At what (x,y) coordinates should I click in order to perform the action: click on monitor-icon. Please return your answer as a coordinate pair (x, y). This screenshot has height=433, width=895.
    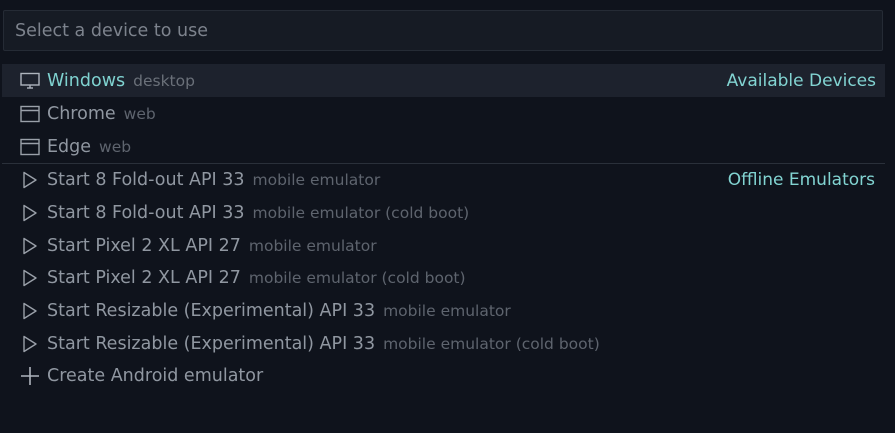
    Looking at the image, I should click on (30, 81).